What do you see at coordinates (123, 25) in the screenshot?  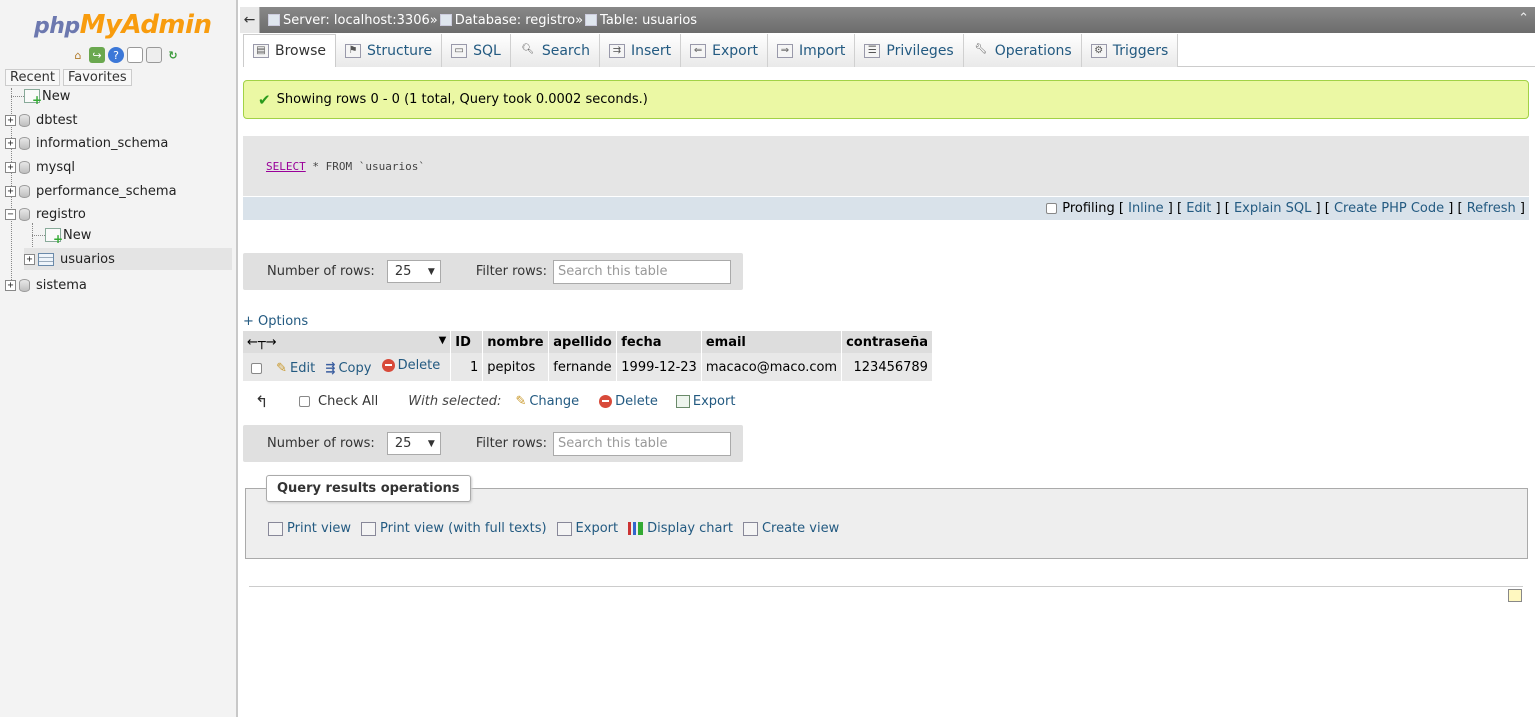 I see `phpmyadmin-logo: phpMyAdmin` at bounding box center [123, 25].